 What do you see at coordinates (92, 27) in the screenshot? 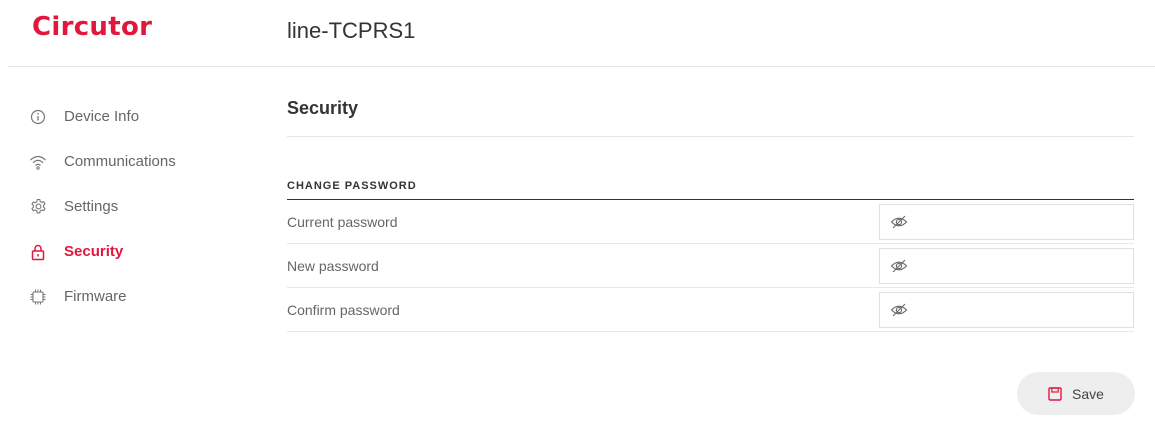
I see `brand-logo: Circutor` at bounding box center [92, 27].